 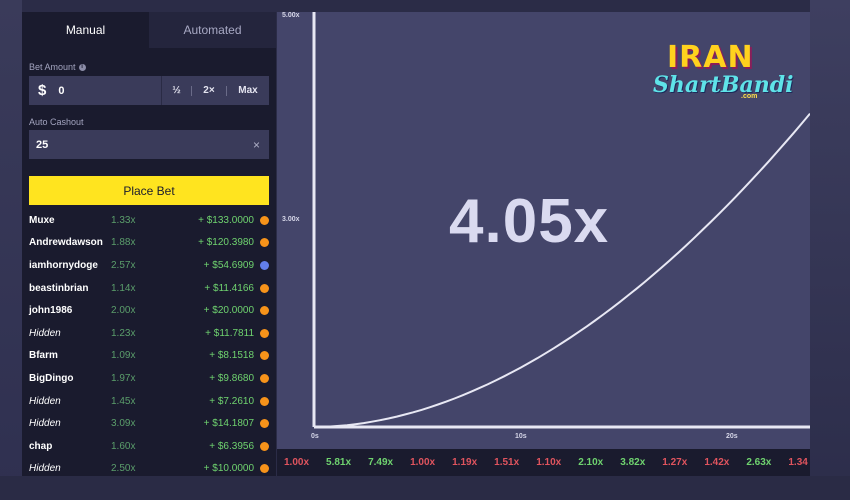 What do you see at coordinates (149, 144) in the screenshot?
I see `auto-cashout-input: 25 ×` at bounding box center [149, 144].